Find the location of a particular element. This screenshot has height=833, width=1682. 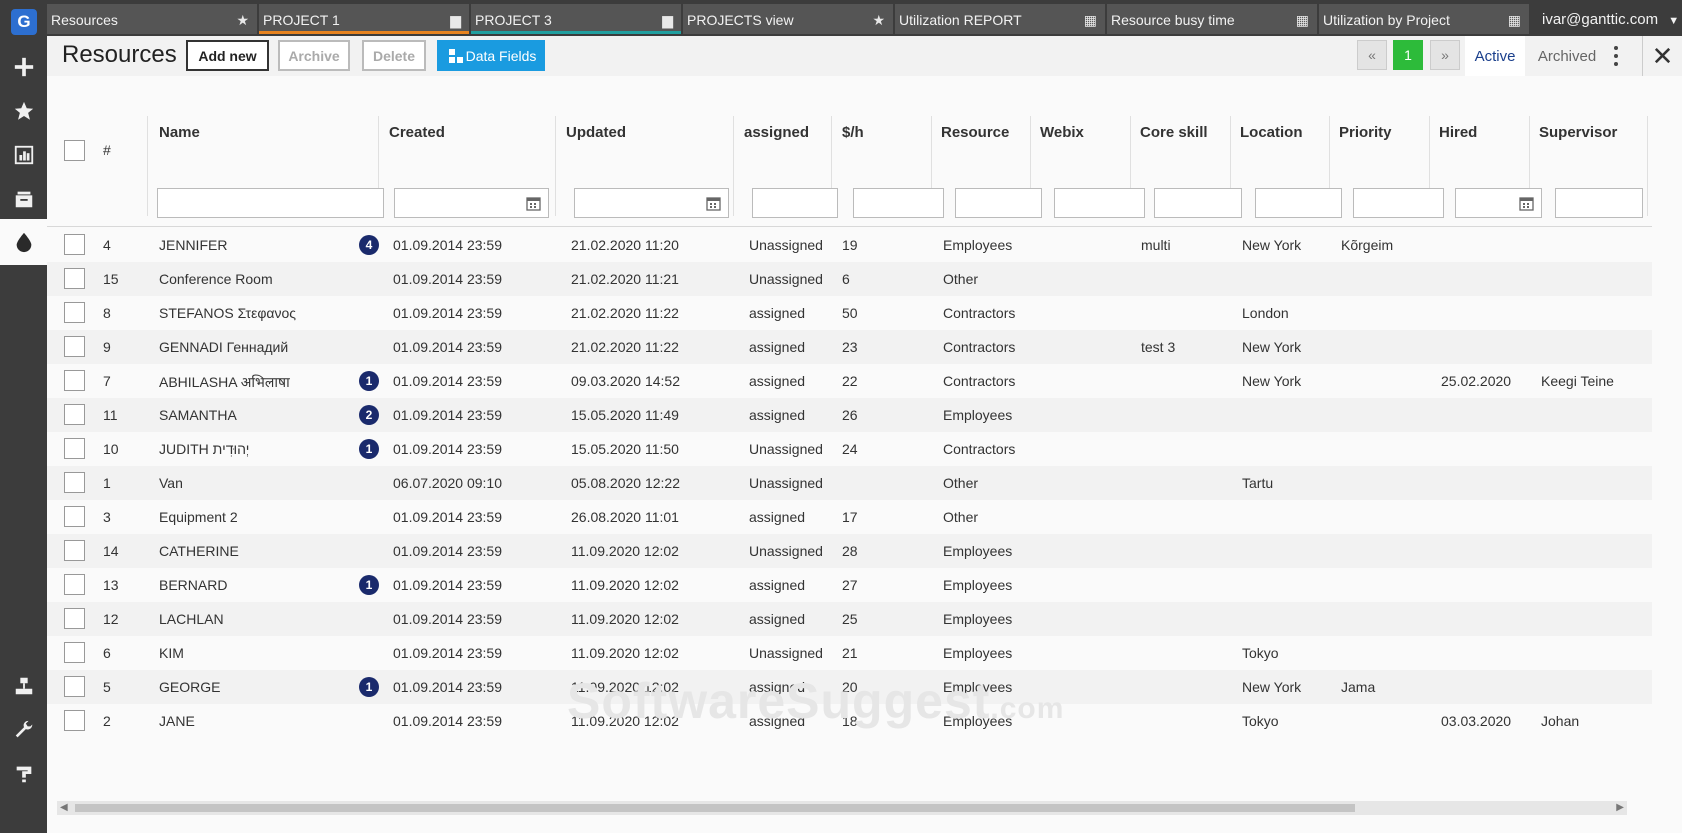

column-header-priority: Priority is located at coordinates (1365, 132).